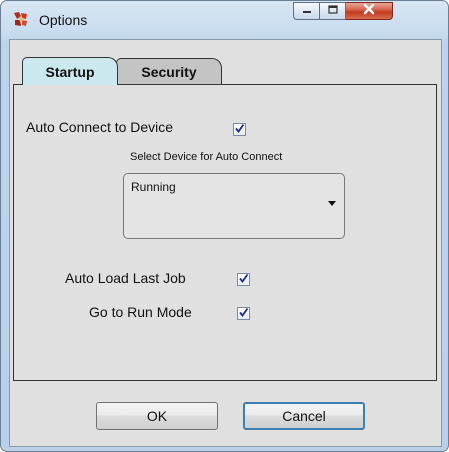  What do you see at coordinates (21, 19) in the screenshot?
I see `gear-app-icon` at bounding box center [21, 19].